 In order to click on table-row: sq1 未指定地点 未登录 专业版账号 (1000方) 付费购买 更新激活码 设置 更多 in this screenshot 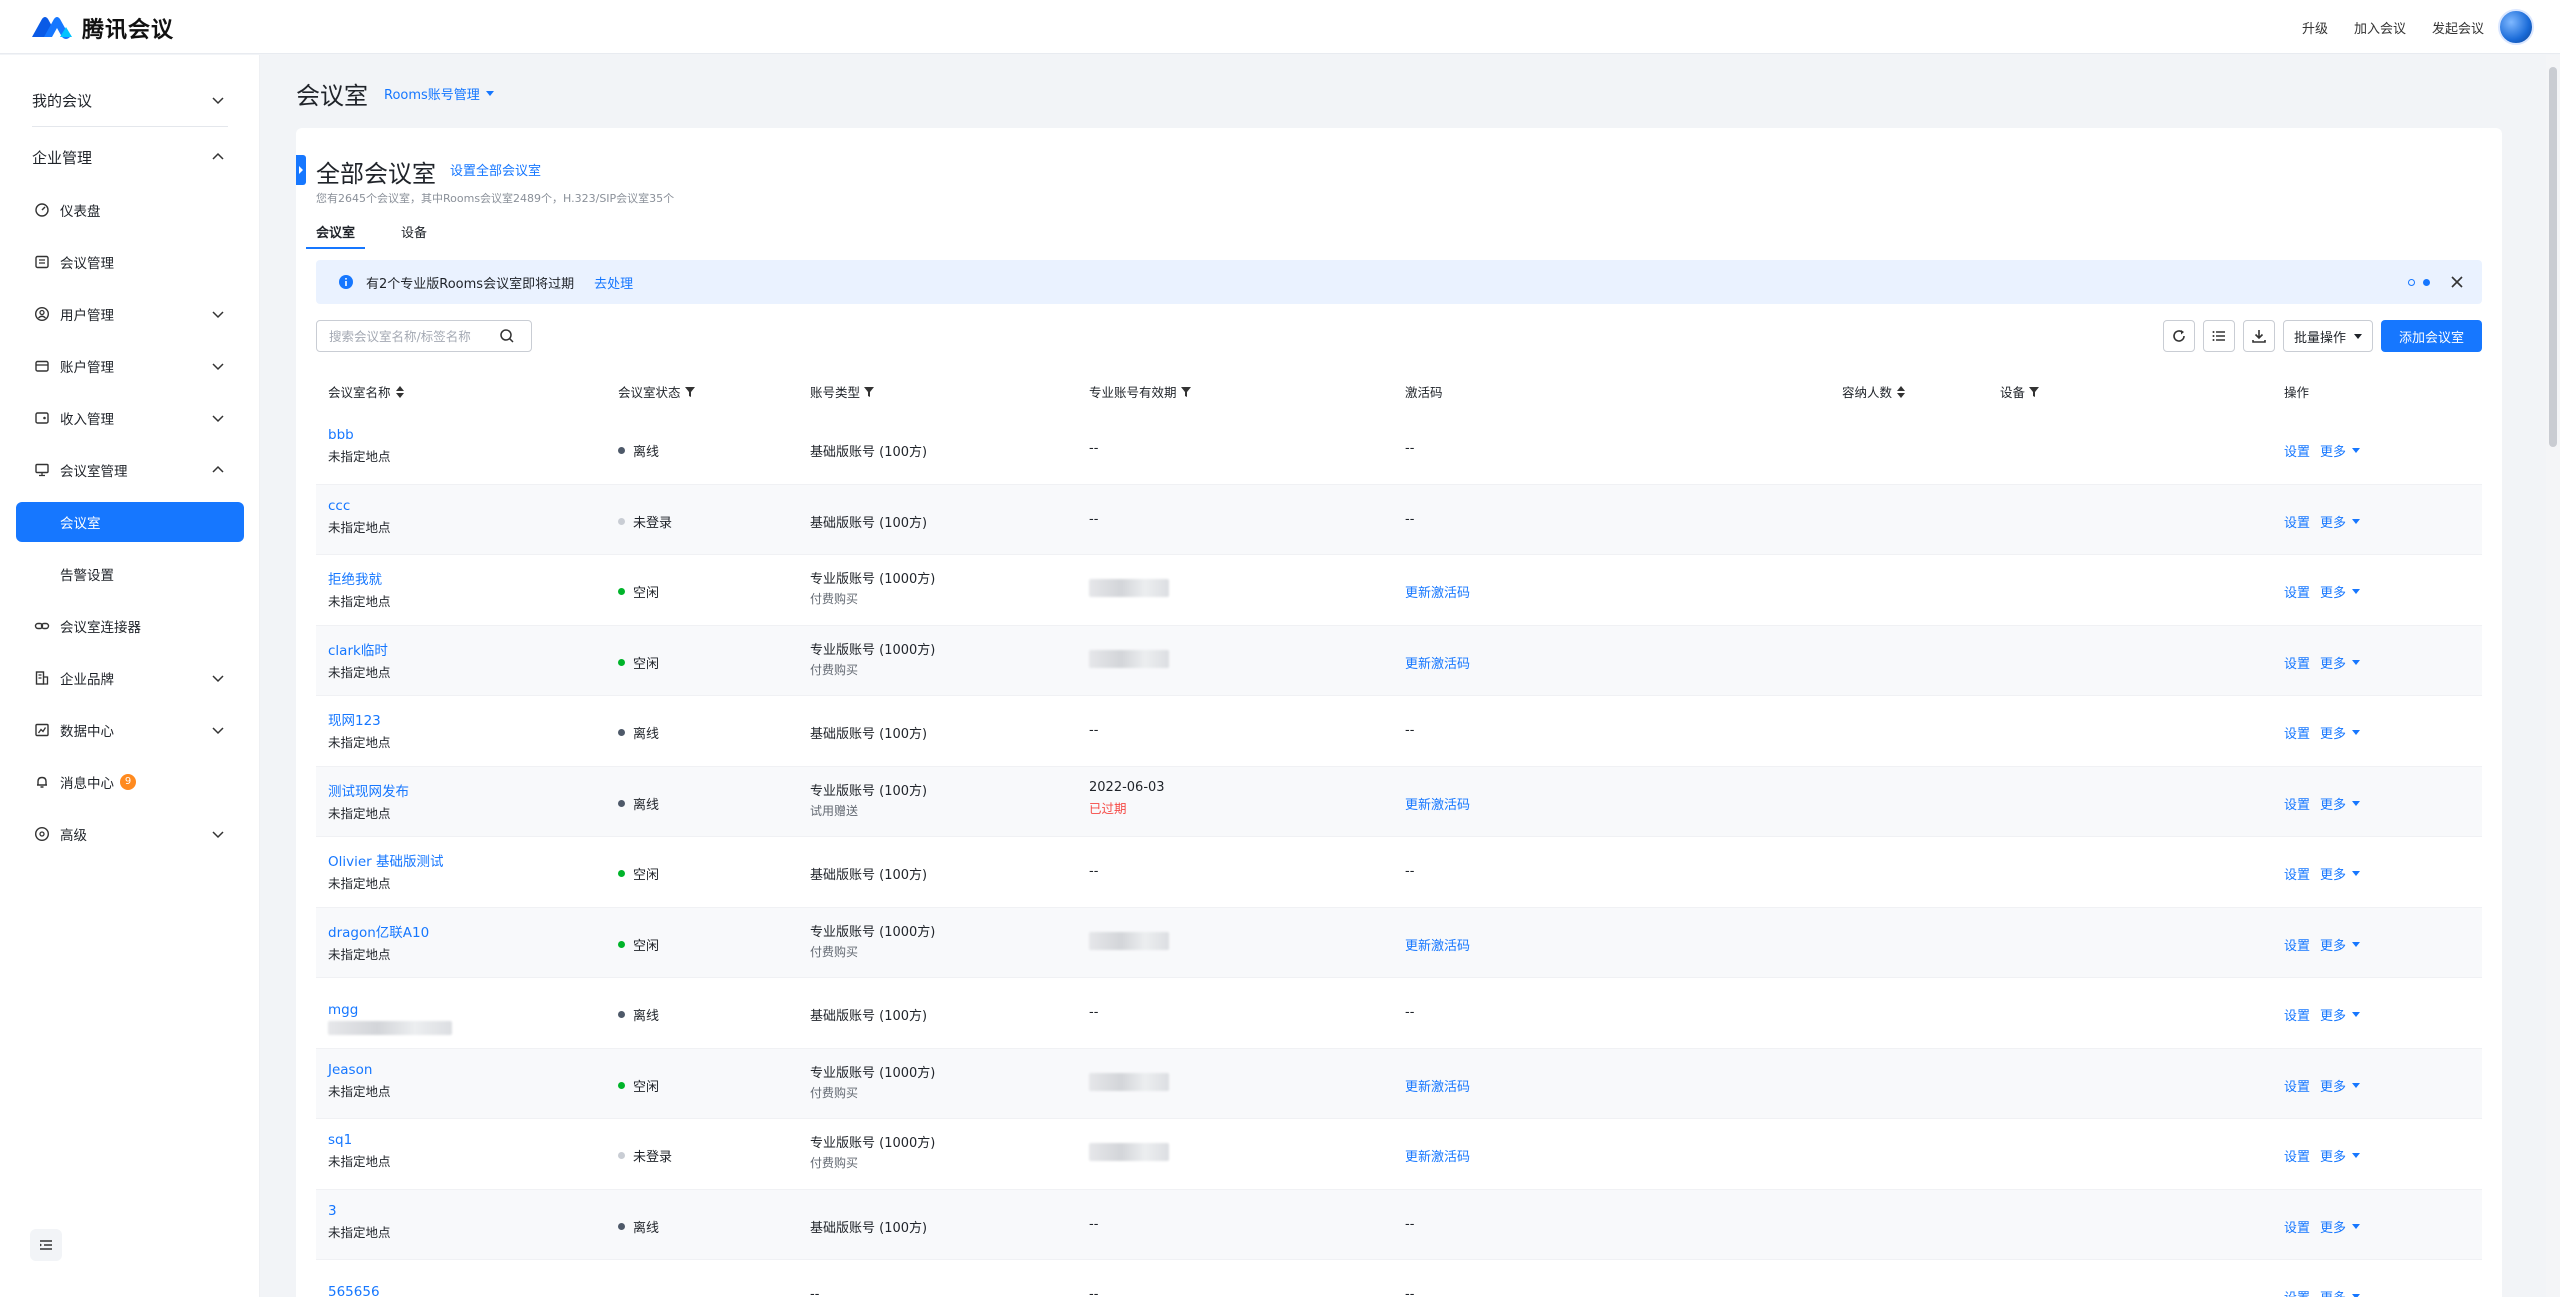, I will do `click(1399, 1154)`.